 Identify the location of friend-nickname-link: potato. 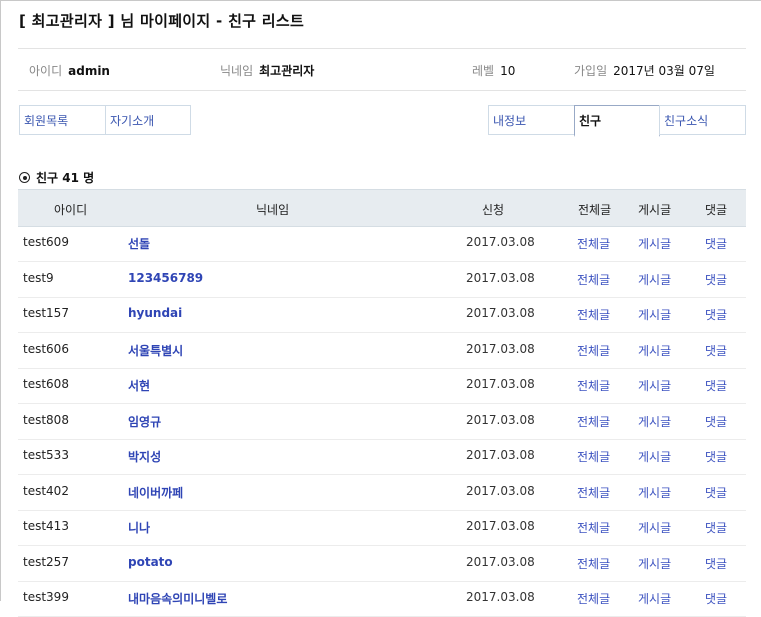
(150, 562).